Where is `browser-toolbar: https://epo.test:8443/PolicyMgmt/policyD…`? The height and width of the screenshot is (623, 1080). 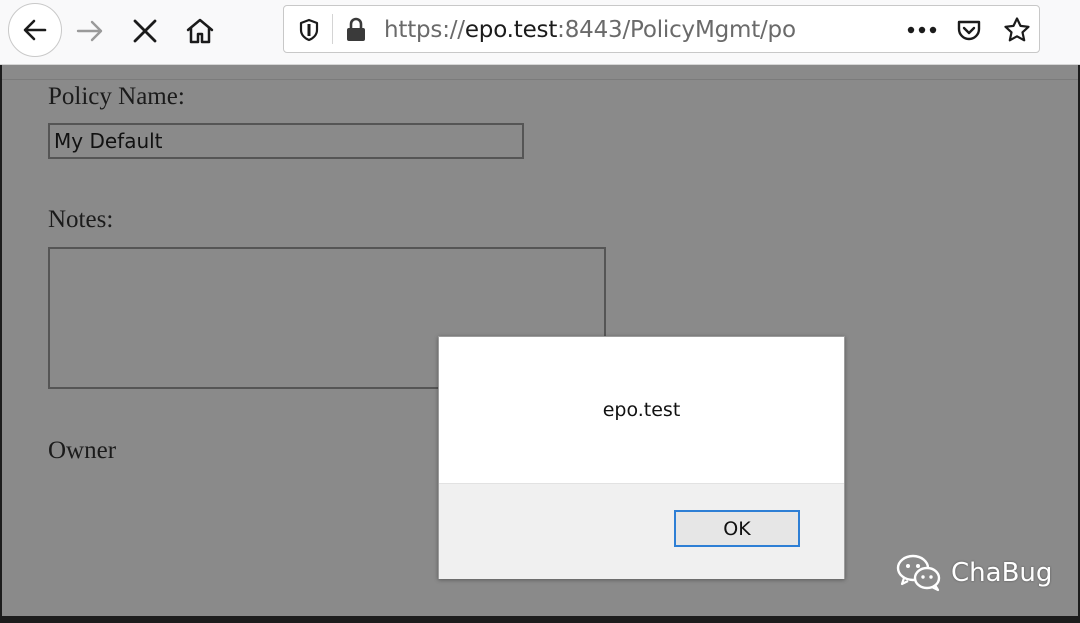
browser-toolbar: https://epo.test:8443/PolicyMgmt/policyD… is located at coordinates (540, 32).